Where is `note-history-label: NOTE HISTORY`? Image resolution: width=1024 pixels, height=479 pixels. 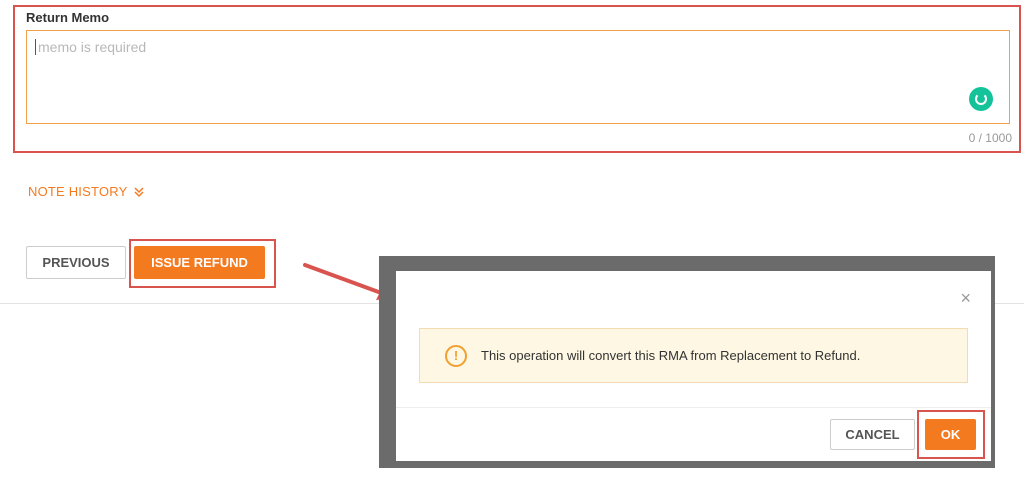
note-history-label: NOTE HISTORY is located at coordinates (78, 191).